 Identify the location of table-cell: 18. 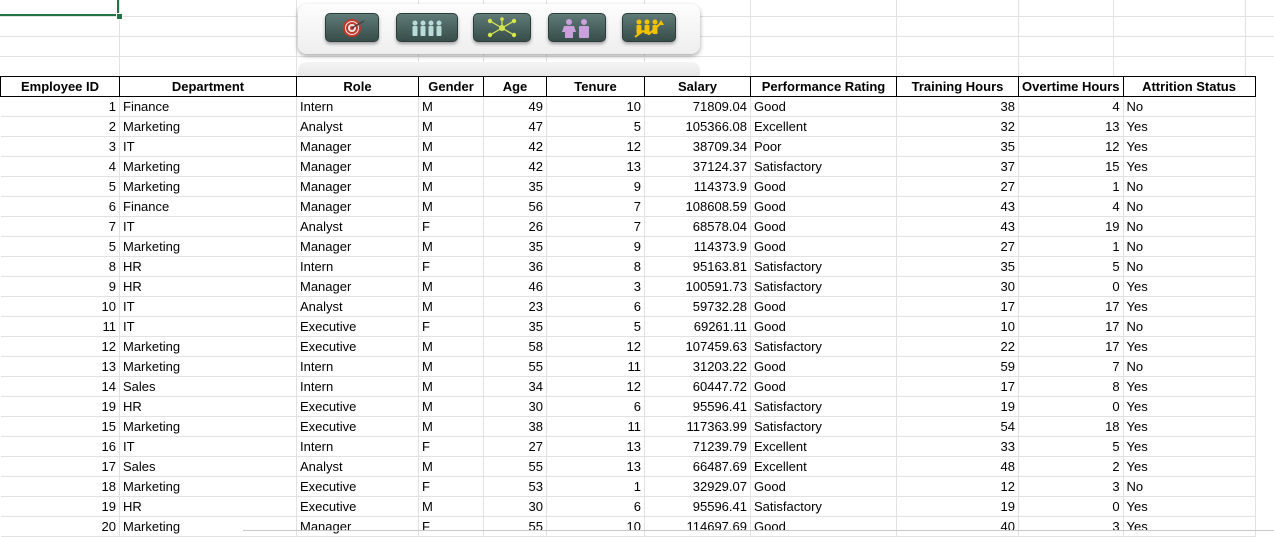
(1071, 426).